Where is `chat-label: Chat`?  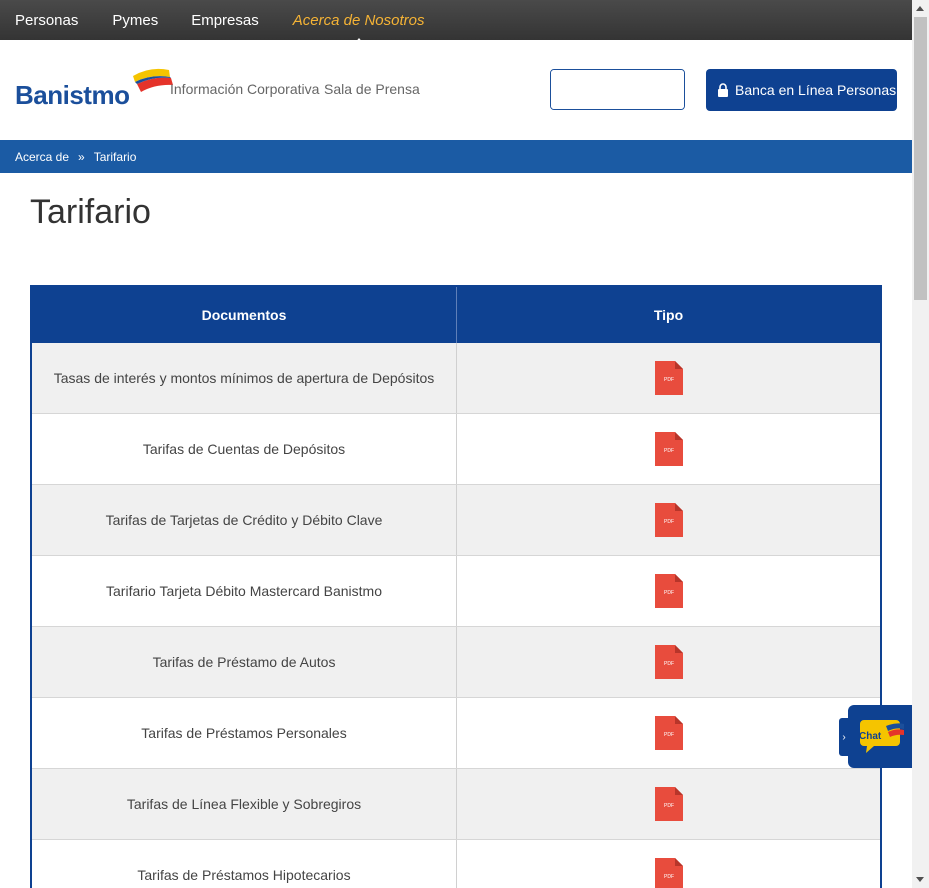 chat-label: Chat is located at coordinates (870, 736).